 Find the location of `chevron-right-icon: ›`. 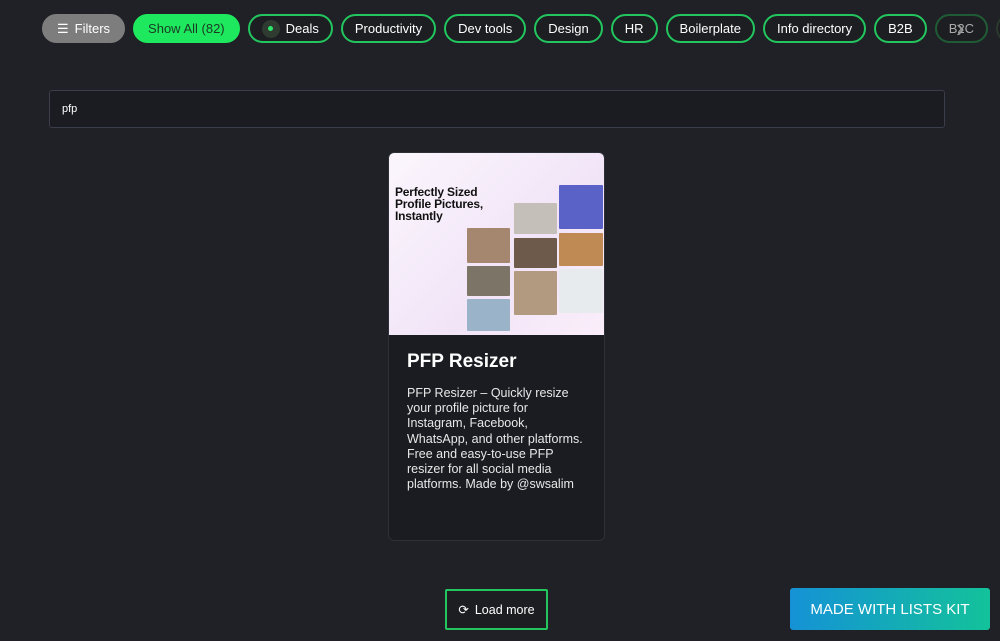

chevron-right-icon: › is located at coordinates (960, 28).